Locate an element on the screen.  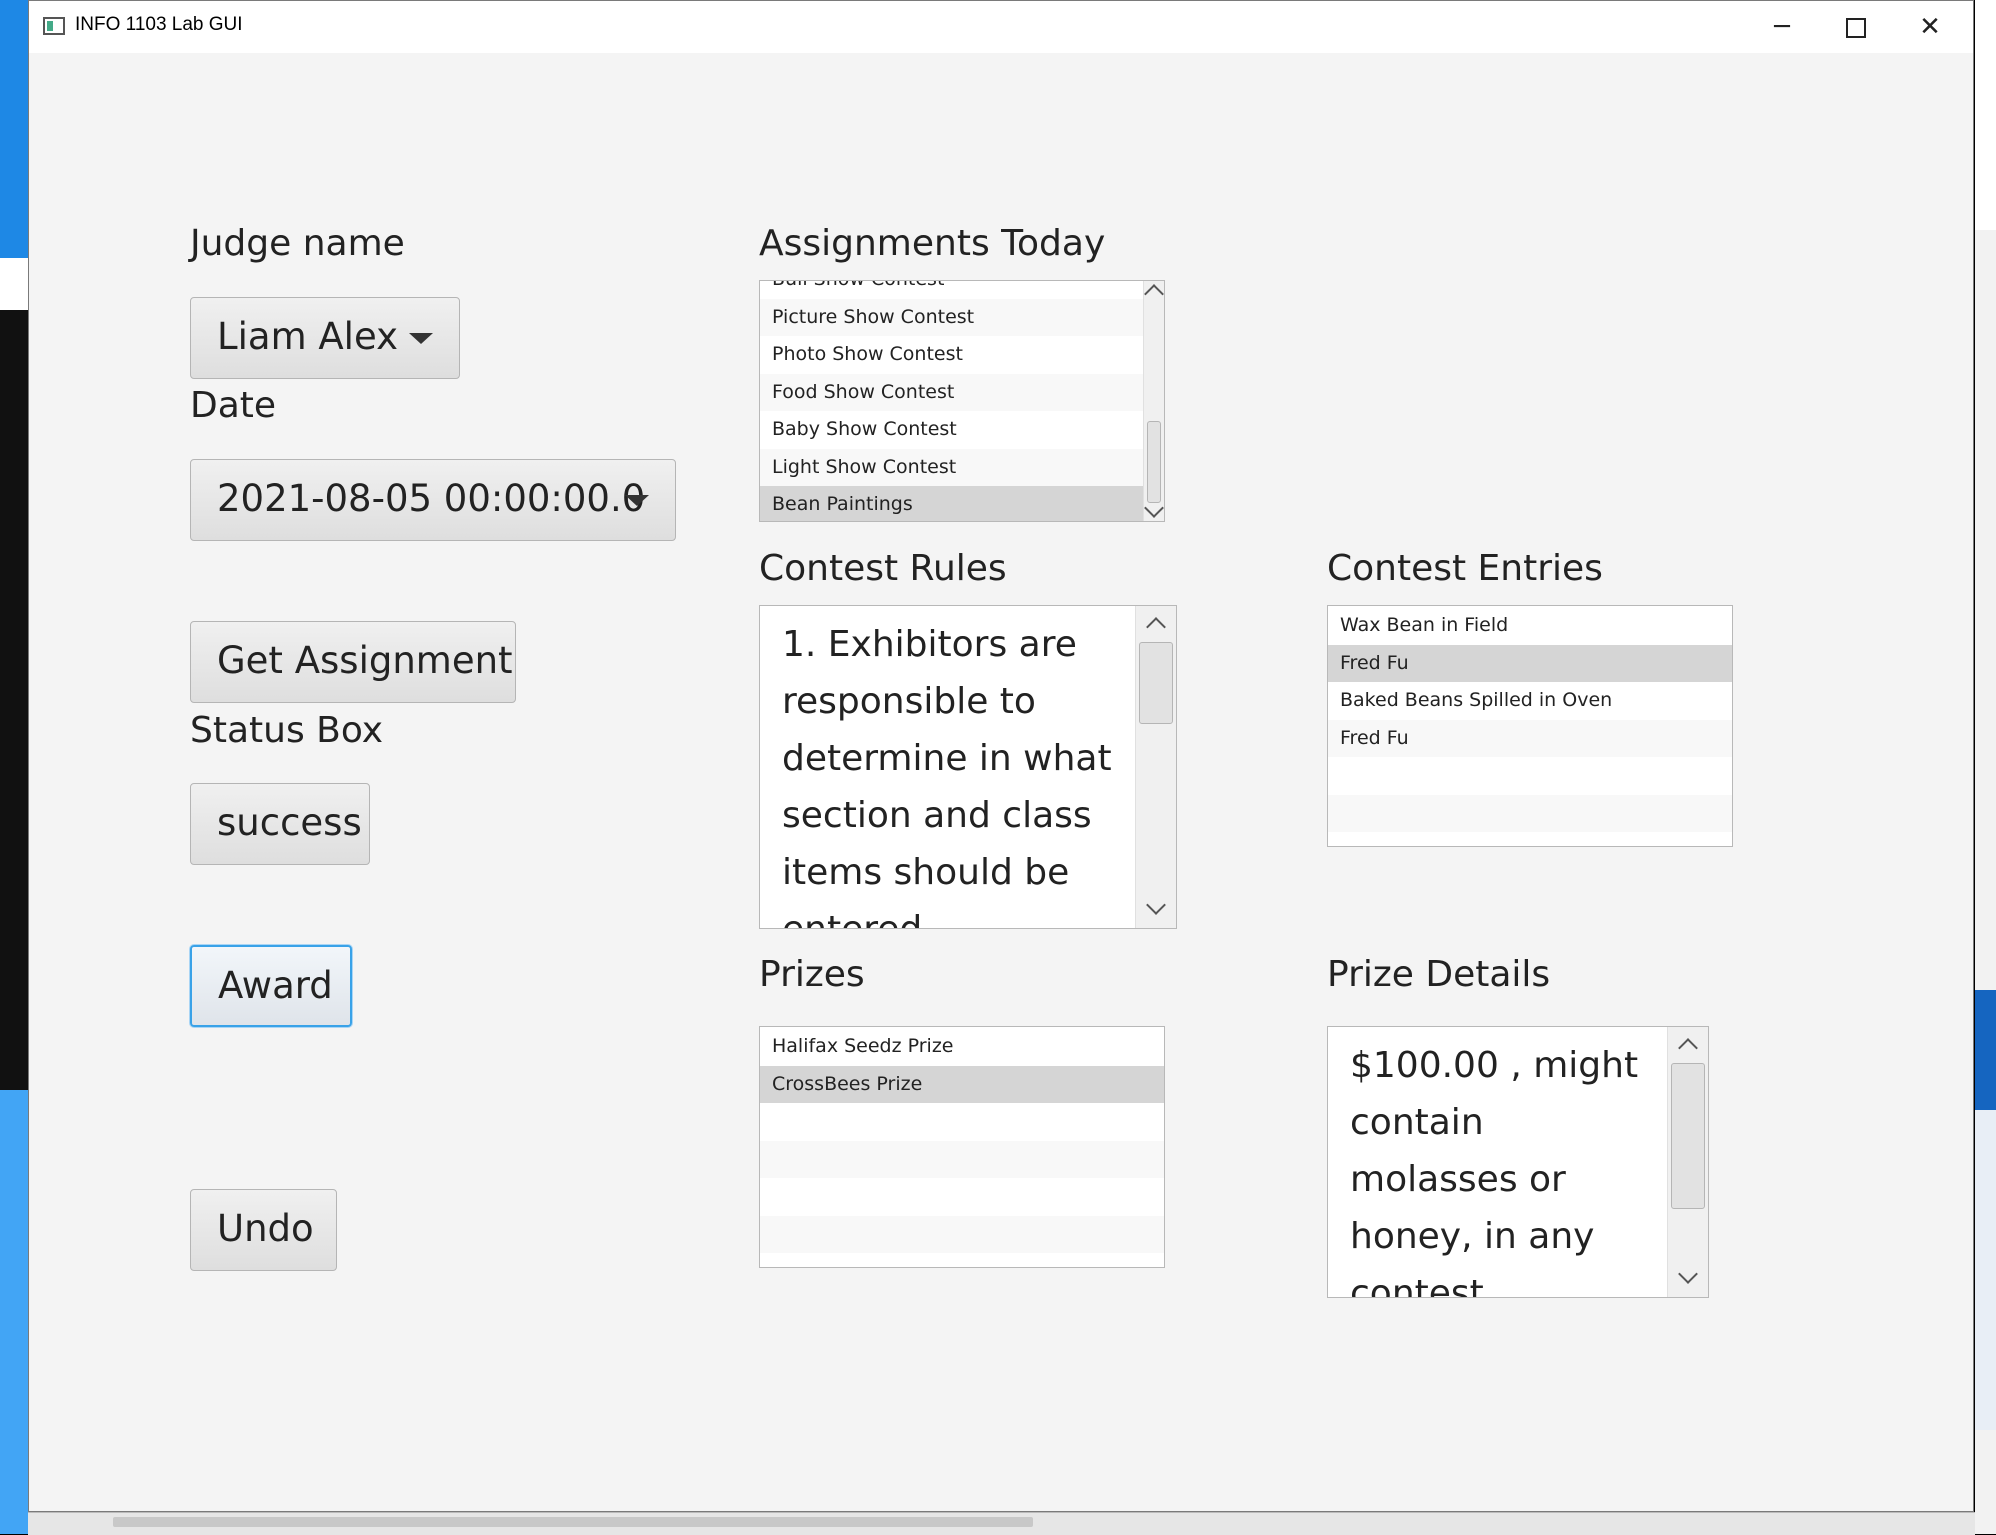
prizes-label: Prizes is located at coordinates (812, 974).